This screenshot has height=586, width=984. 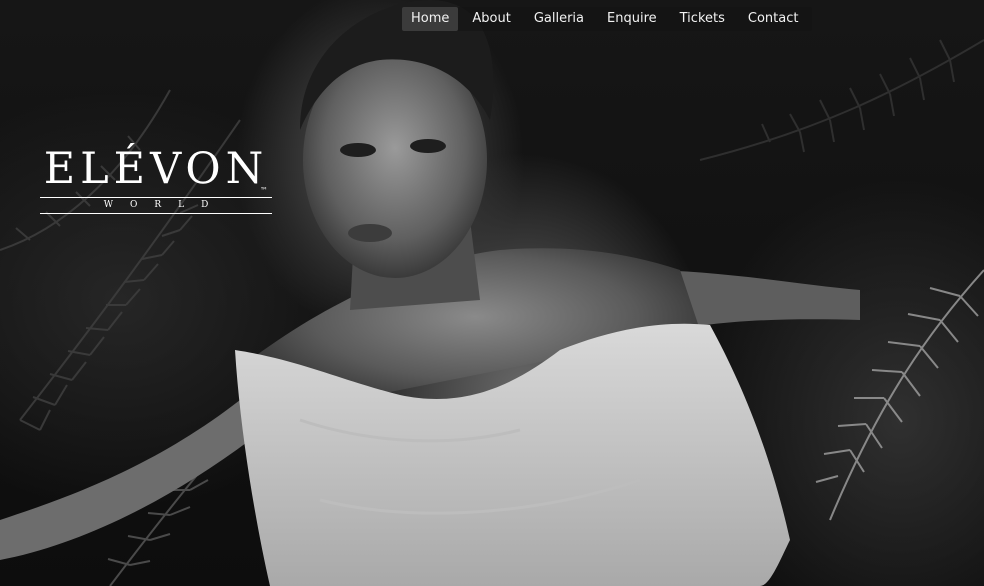 What do you see at coordinates (559, 19) in the screenshot?
I see `nav-galleria: Galleria` at bounding box center [559, 19].